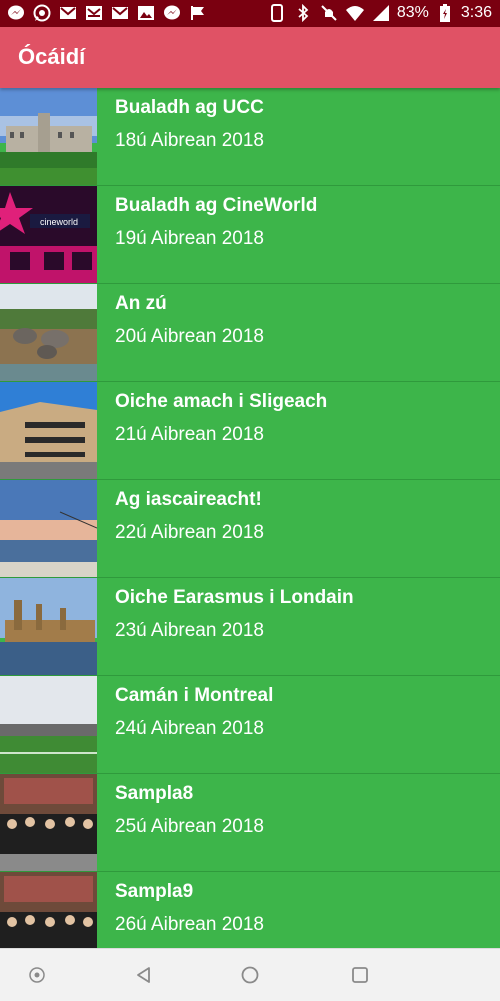  I want to click on list-item: Bualadh ag UCC 18ú Aibrean 2018, so click(250, 137).